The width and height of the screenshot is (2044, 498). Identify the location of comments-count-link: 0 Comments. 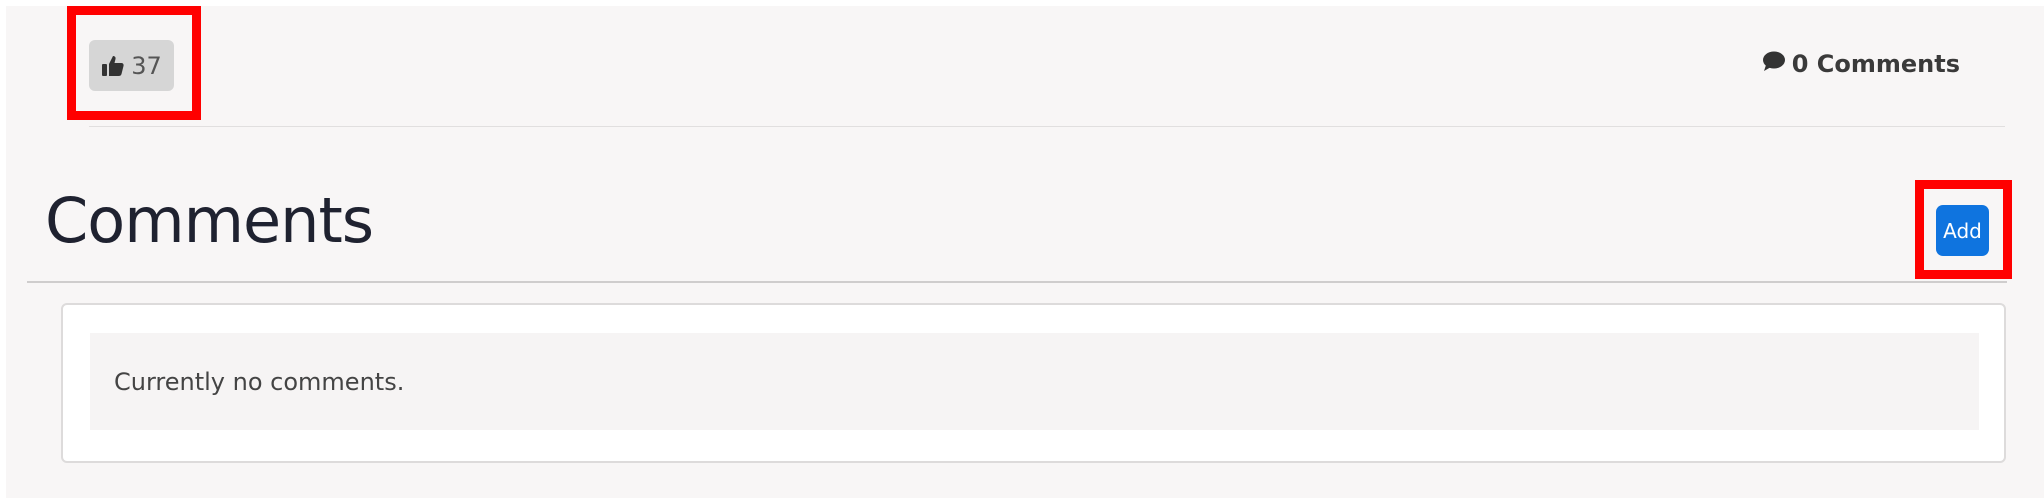
(1861, 64).